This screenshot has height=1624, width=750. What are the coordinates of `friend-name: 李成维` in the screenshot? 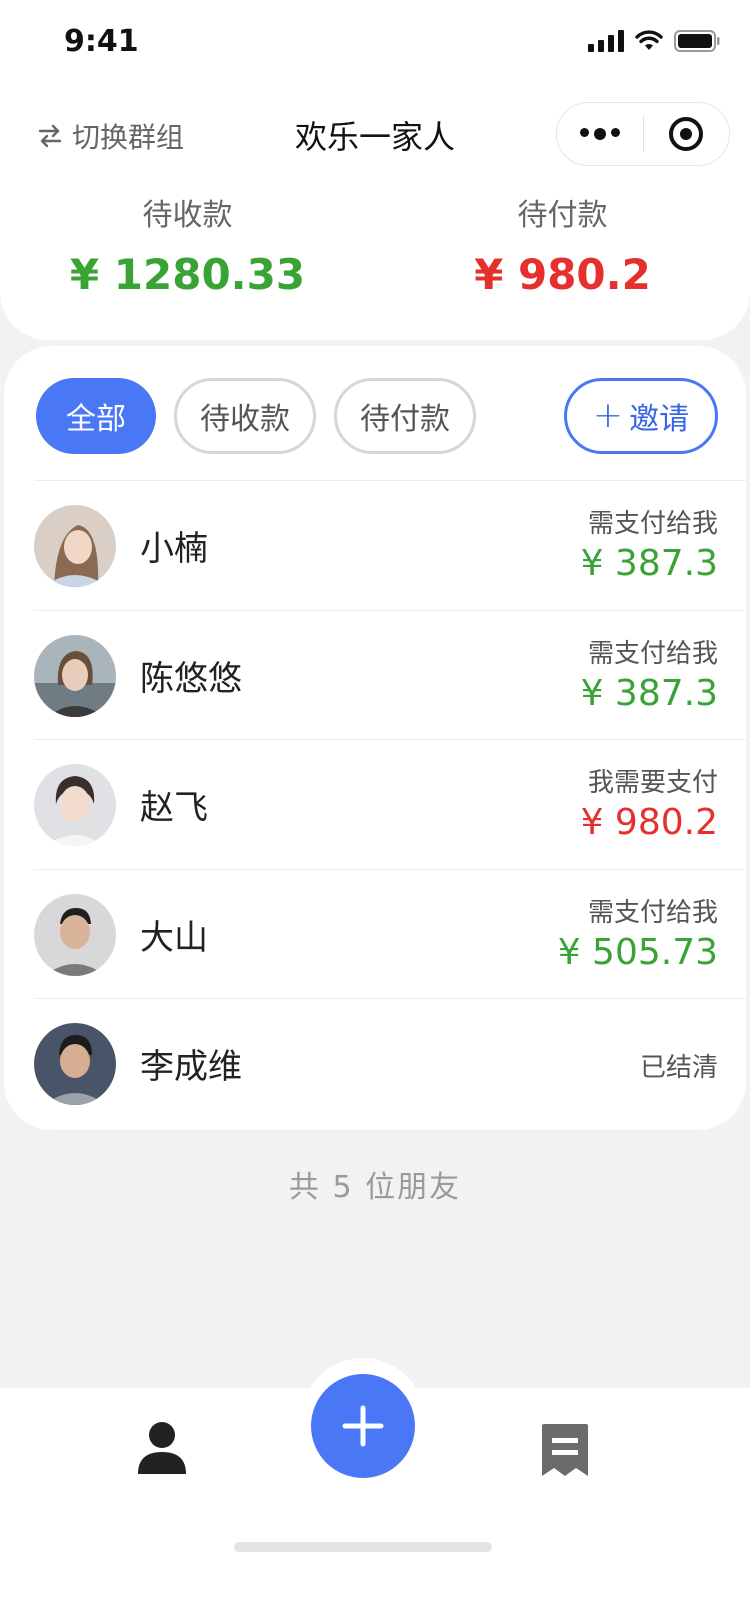 It's located at (191, 1067).